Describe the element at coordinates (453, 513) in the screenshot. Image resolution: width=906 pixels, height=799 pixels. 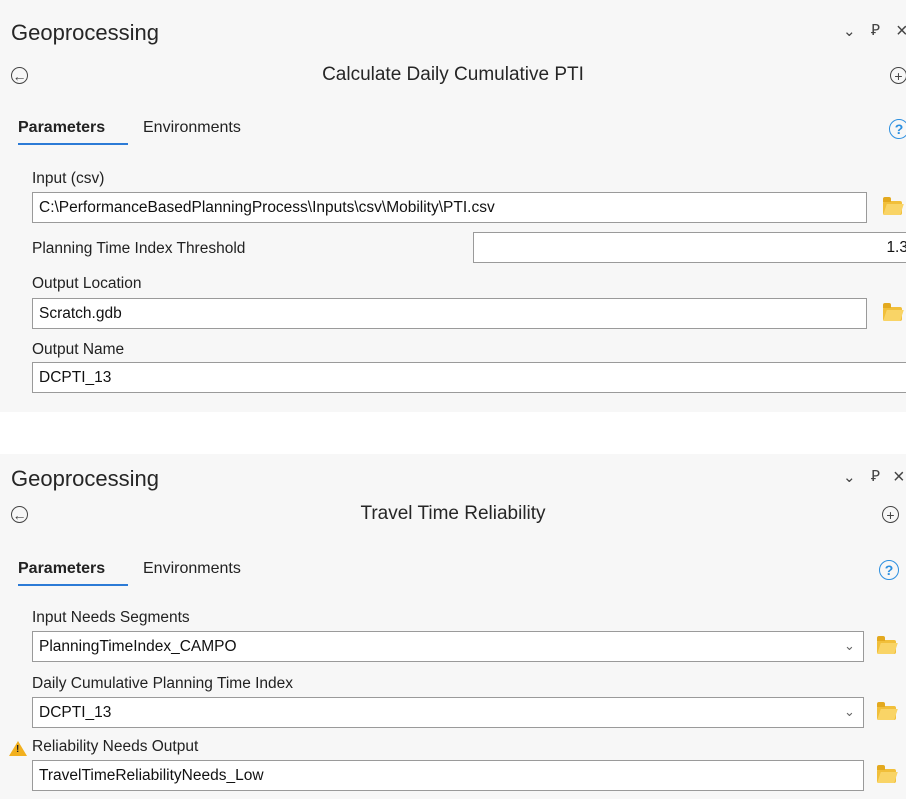
I see `tool-title: Travel Time Reliability` at that location.